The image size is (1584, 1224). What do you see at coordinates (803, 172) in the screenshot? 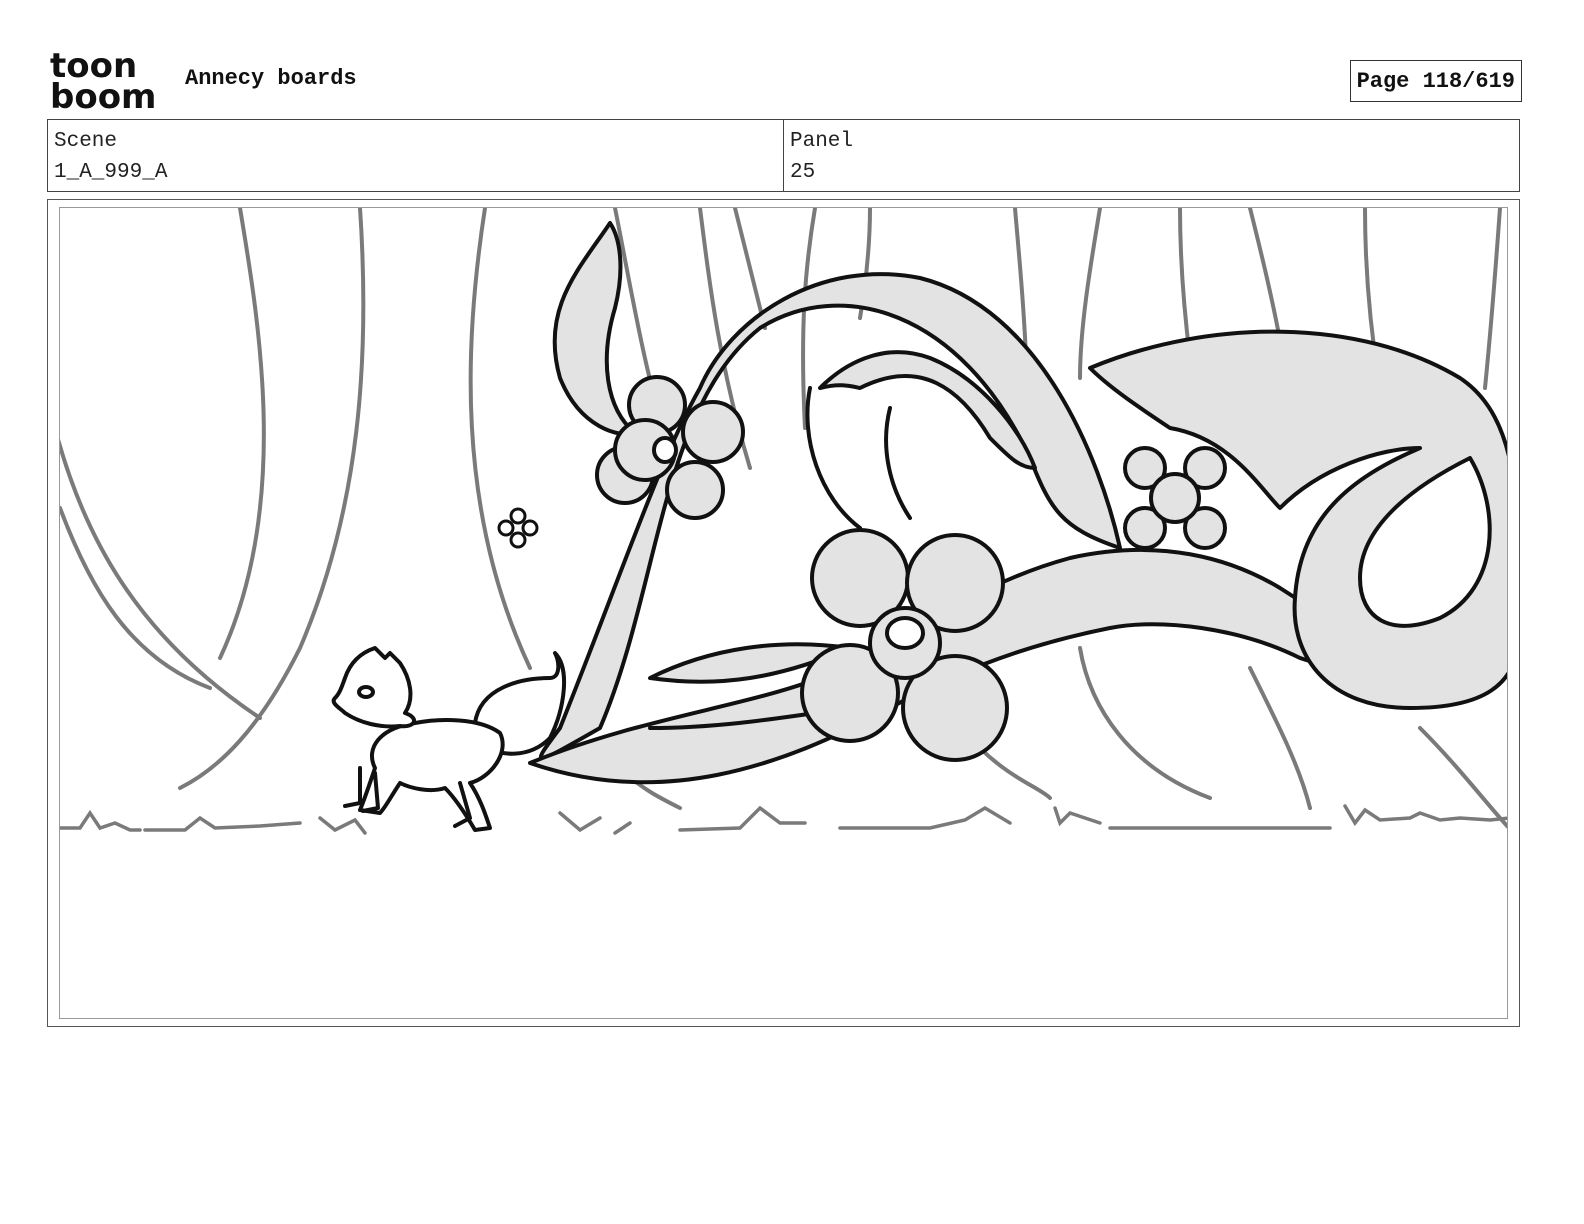
I see `panel-value: 25` at bounding box center [803, 172].